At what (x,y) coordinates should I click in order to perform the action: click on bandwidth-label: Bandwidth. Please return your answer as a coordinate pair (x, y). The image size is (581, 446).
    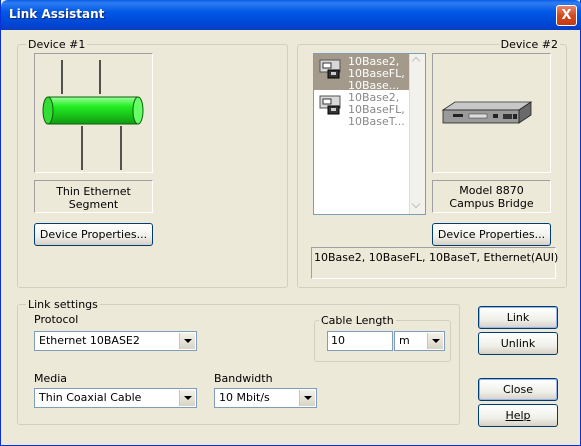
    Looking at the image, I should click on (243, 378).